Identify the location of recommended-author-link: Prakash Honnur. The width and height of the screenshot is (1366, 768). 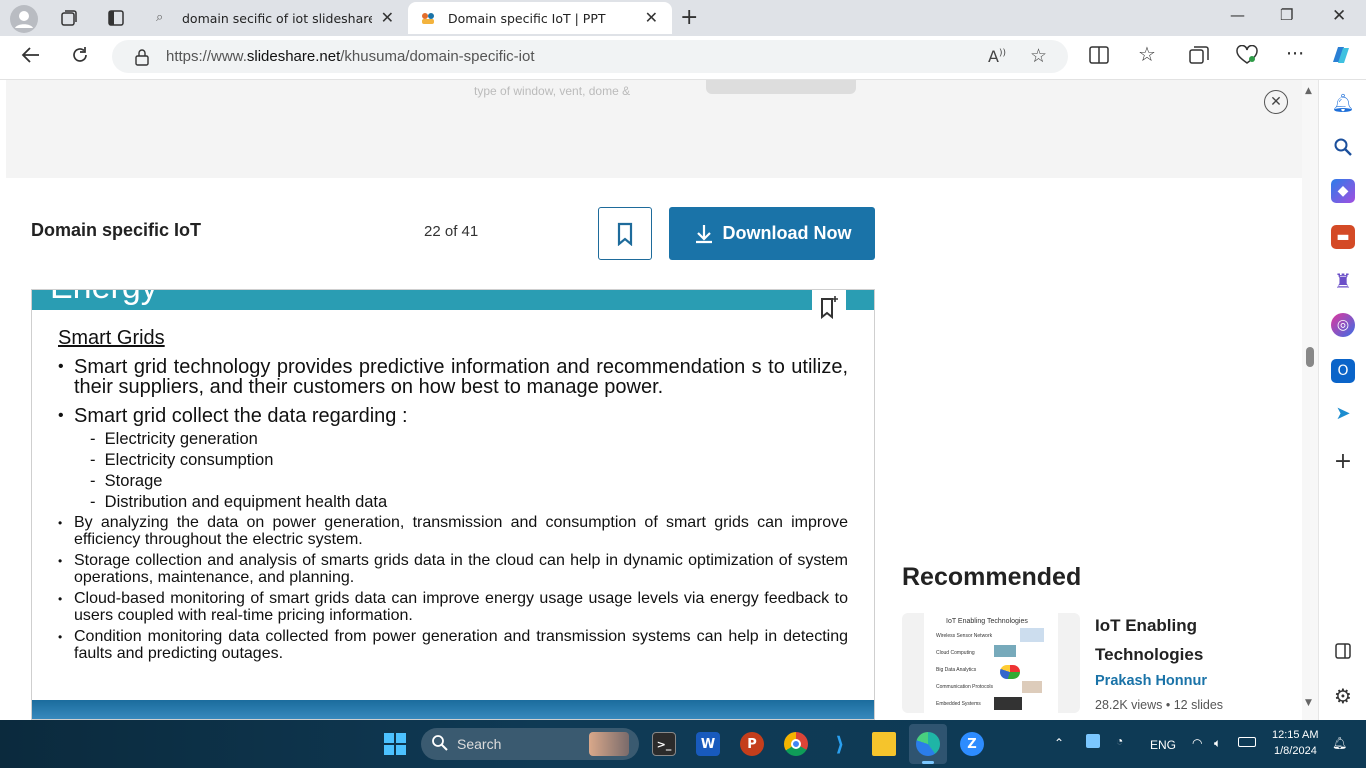
(1151, 681).